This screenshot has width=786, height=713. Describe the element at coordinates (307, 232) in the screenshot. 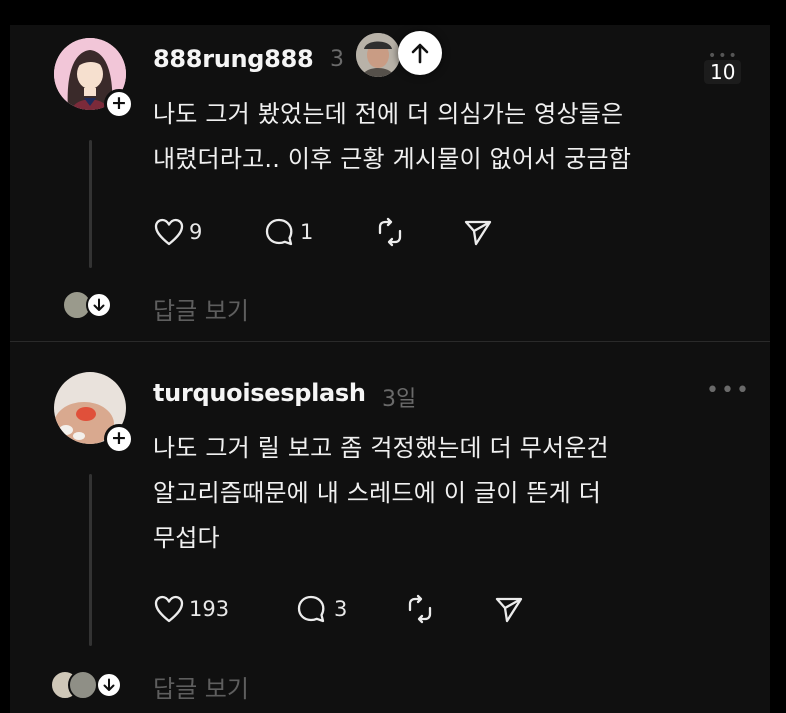

I see `comment-count: 1` at that location.